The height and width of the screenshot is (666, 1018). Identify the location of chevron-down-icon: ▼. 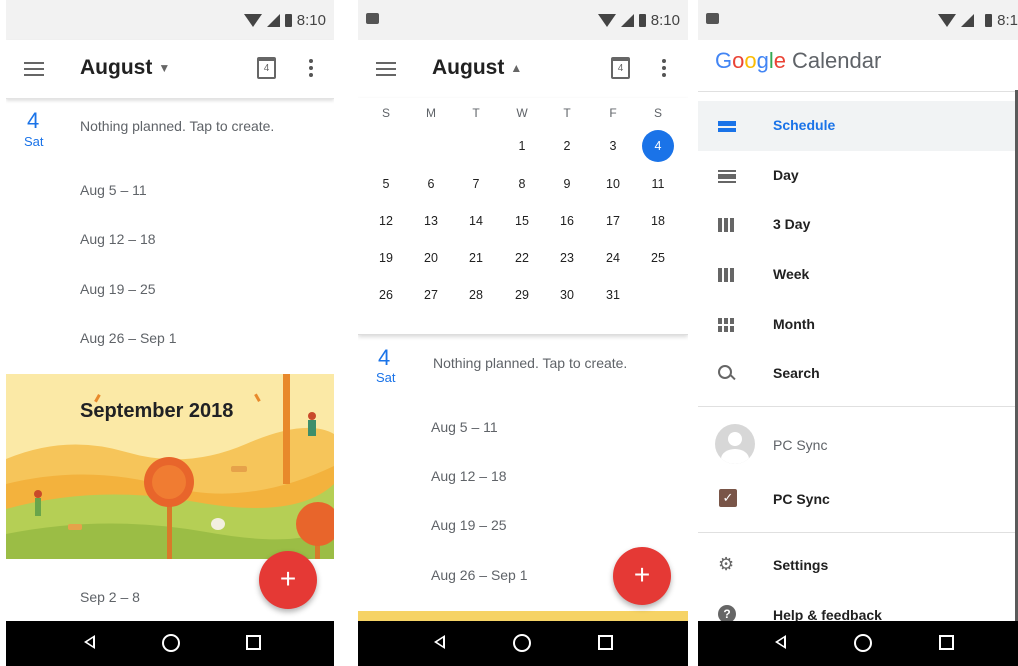
(164, 68).